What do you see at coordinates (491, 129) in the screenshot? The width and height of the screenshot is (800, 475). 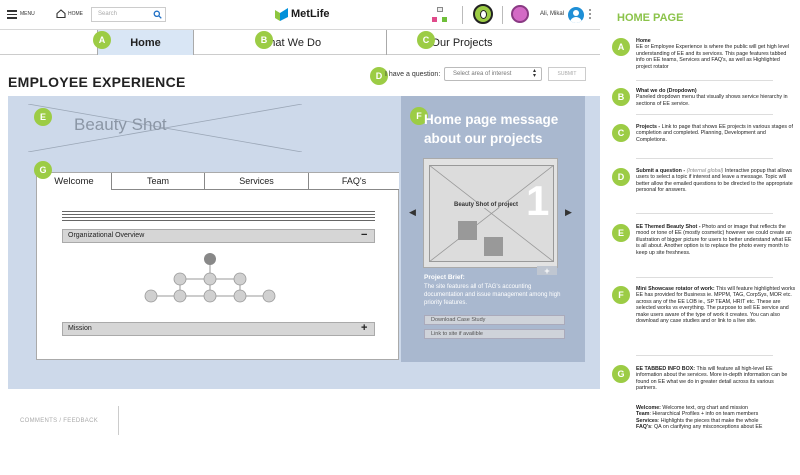 I see `project-message: Home page message about our projects` at bounding box center [491, 129].